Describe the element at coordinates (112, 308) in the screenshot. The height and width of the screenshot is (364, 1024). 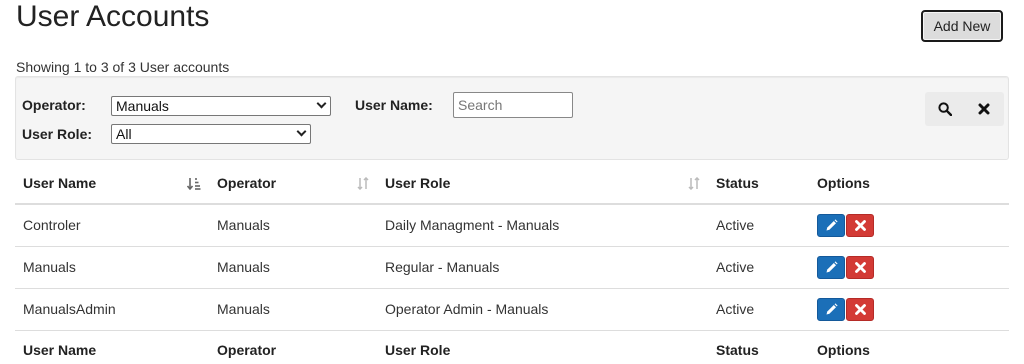
I see `cell-user-name: ManualsAdmin` at that location.